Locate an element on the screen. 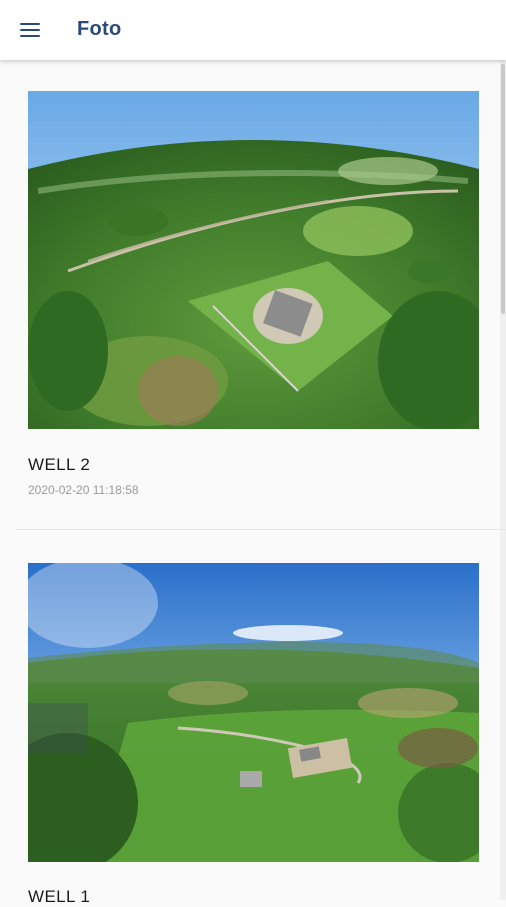 Image resolution: width=506 pixels, height=907 pixels. photo-title: WELL 1 is located at coordinates (59, 896).